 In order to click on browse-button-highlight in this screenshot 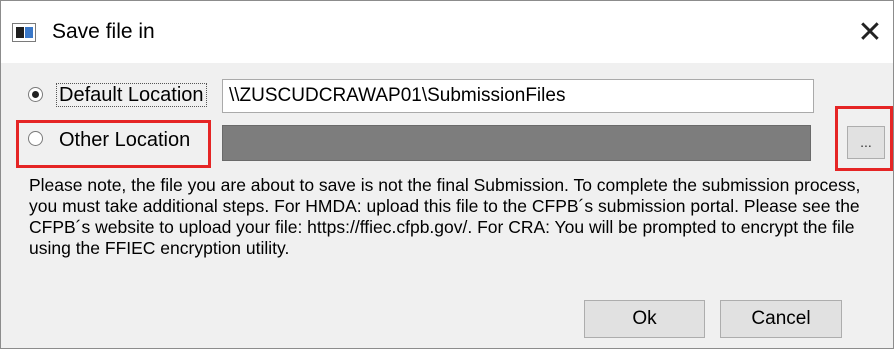, I will do `click(864, 138)`.